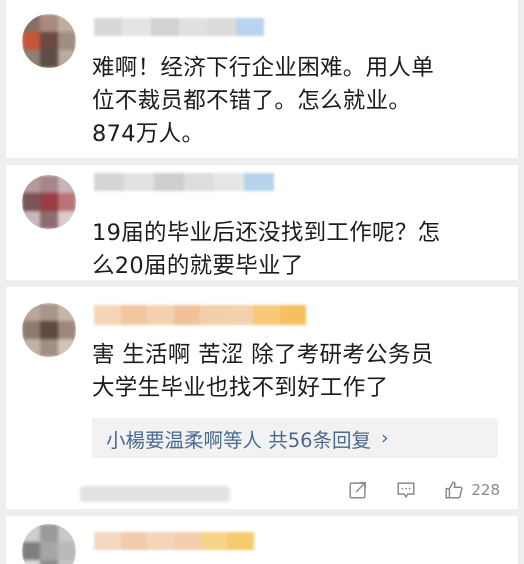  I want to click on replies-link: 小楊要温柔啊等人 共56条回复 ›, so click(295, 438).